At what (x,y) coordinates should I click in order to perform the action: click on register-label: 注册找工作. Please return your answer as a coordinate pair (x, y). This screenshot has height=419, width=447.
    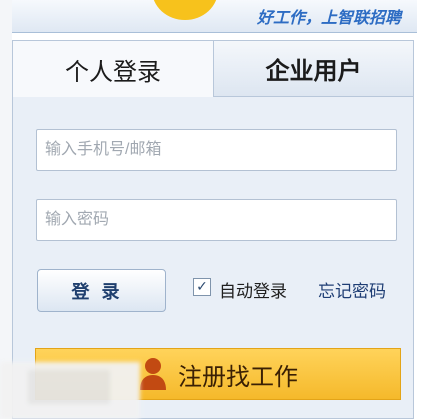
    Looking at the image, I should click on (238, 376).